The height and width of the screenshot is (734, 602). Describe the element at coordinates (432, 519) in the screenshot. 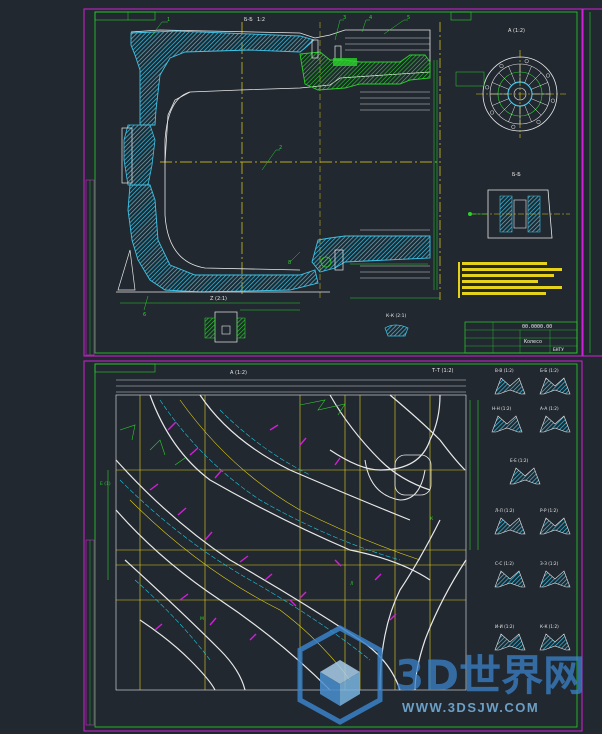

I see `svg-text: К` at that location.